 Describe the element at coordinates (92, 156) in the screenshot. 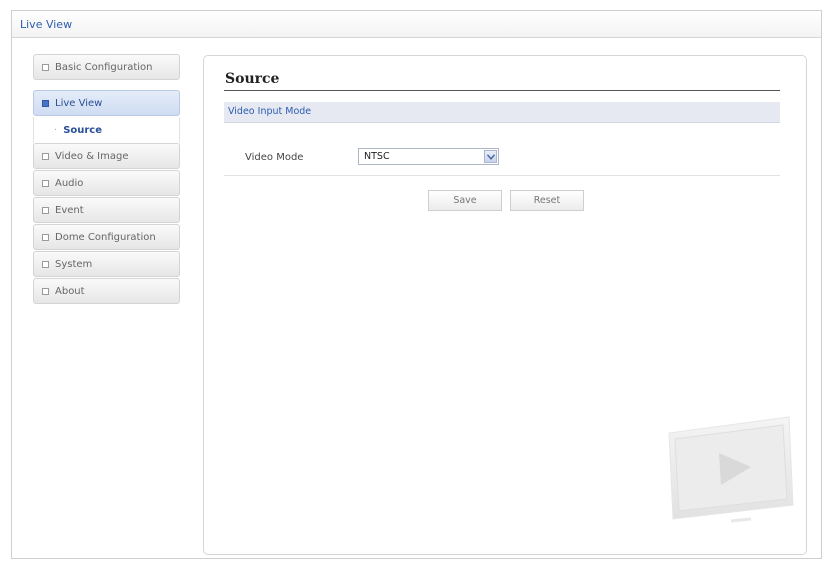

I see `sidebar-item-label: Video & Image` at that location.